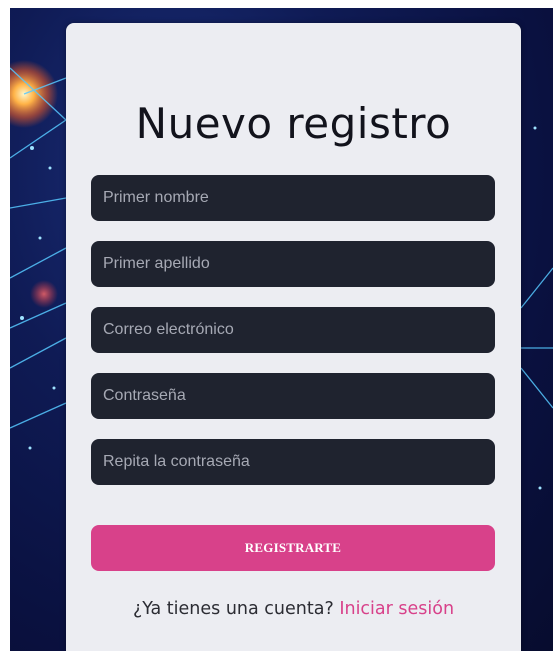  Describe the element at coordinates (293, 123) in the screenshot. I see `page-title: Nuevo registro` at that location.